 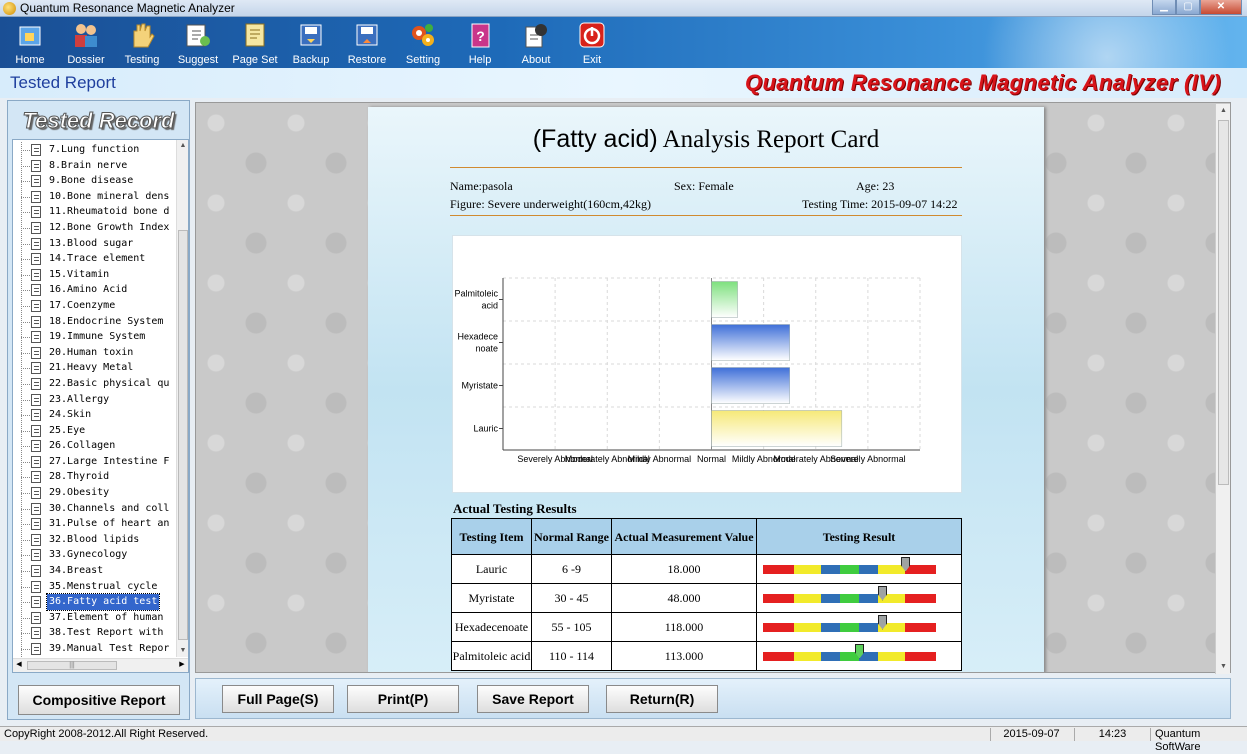 What do you see at coordinates (95, 633) in the screenshot?
I see `tree-item: 38.Test Report with` at bounding box center [95, 633].